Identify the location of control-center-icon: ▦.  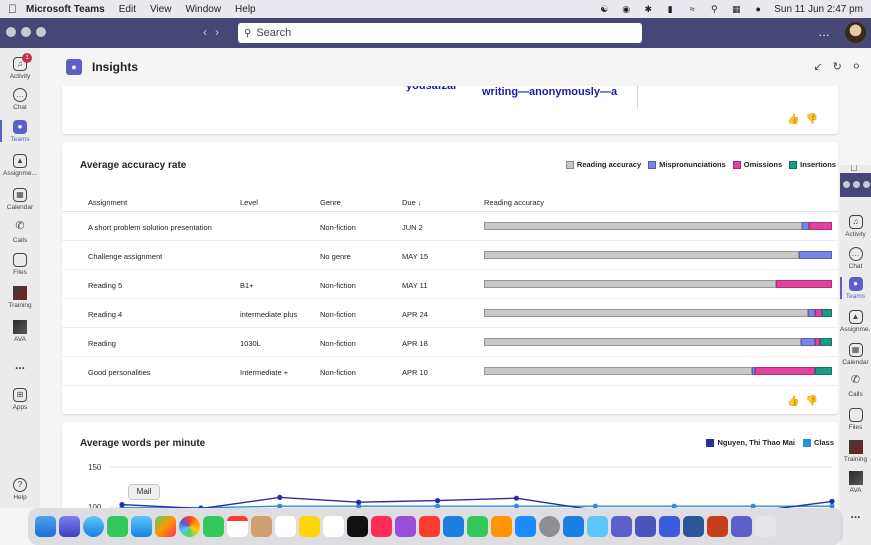
(736, 9).